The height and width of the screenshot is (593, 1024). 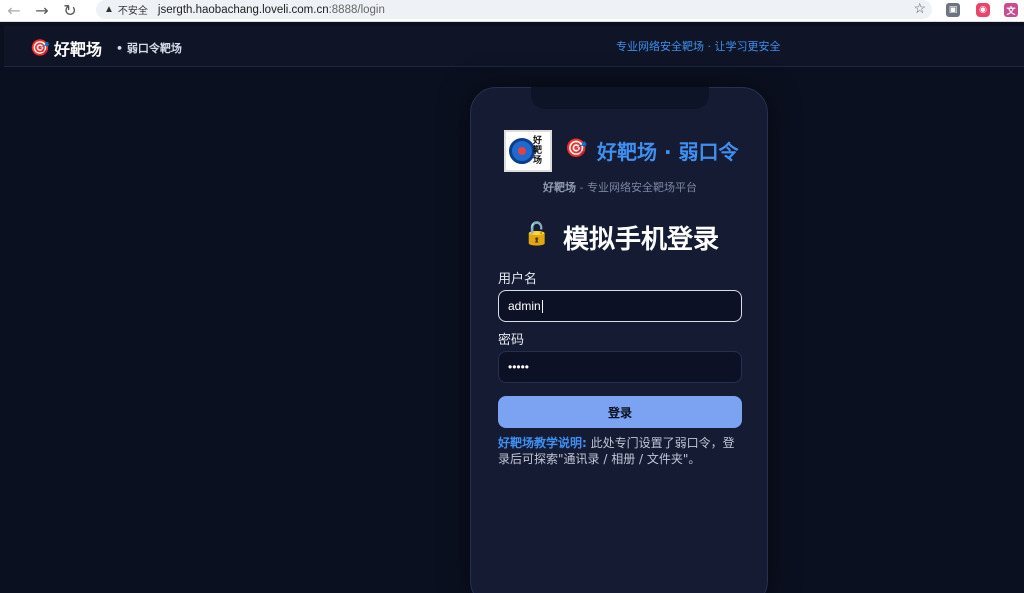 I want to click on card-subtitle: 好靶场 - 专业网络安全靶场平台, so click(x=620, y=187).